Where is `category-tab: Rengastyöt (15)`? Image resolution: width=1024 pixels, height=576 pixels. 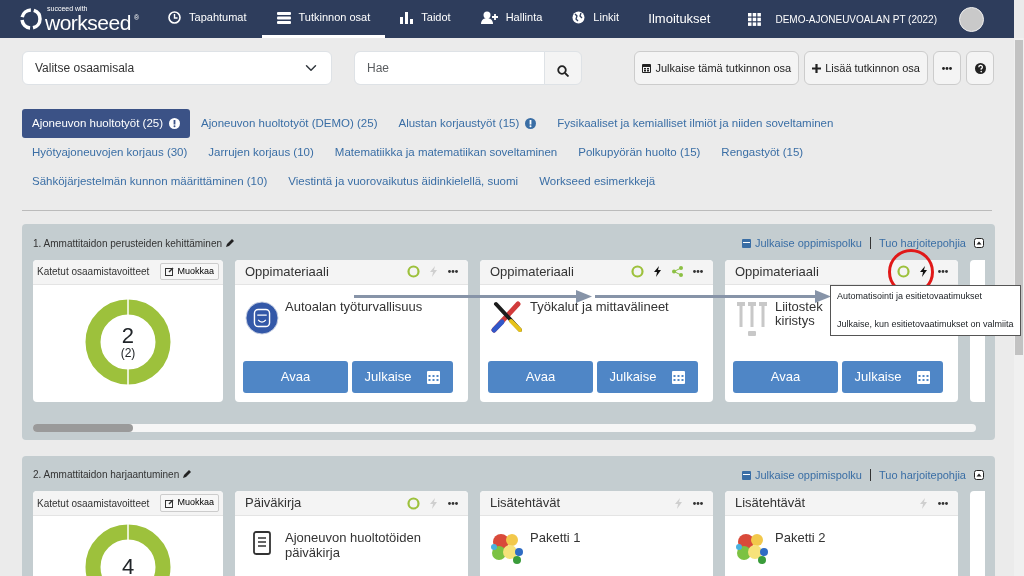 category-tab: Rengastyöt (15) is located at coordinates (762, 152).